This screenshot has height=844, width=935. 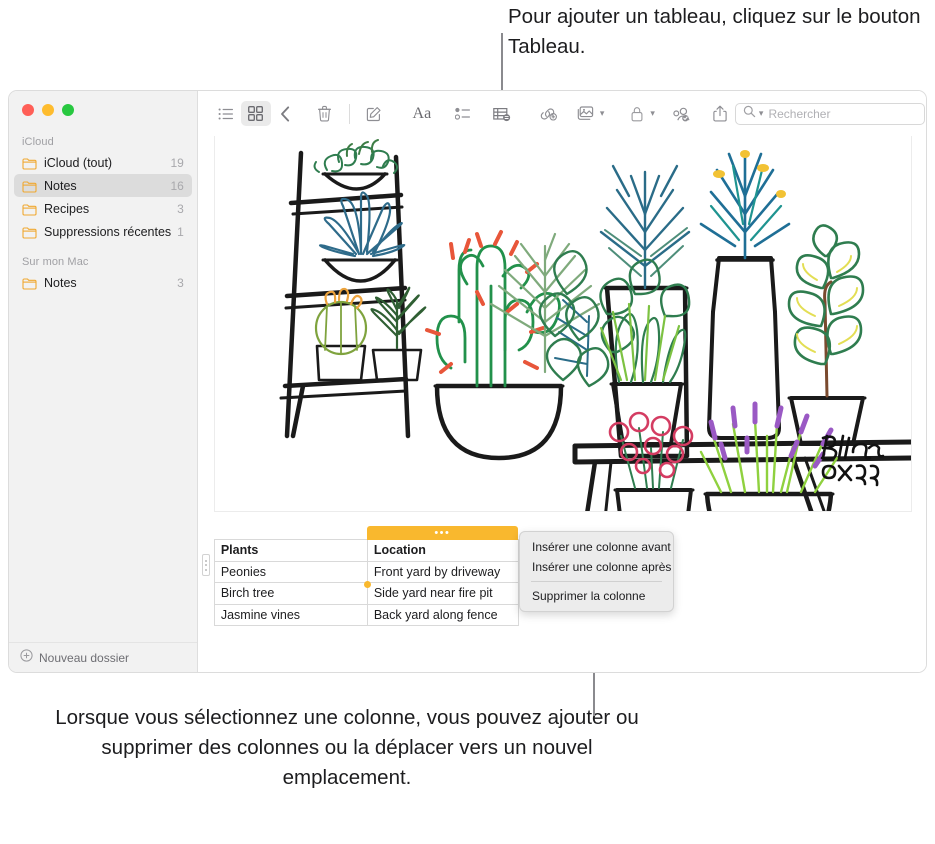 I want to click on new-folder-button: Nouveau dossier, so click(x=103, y=657).